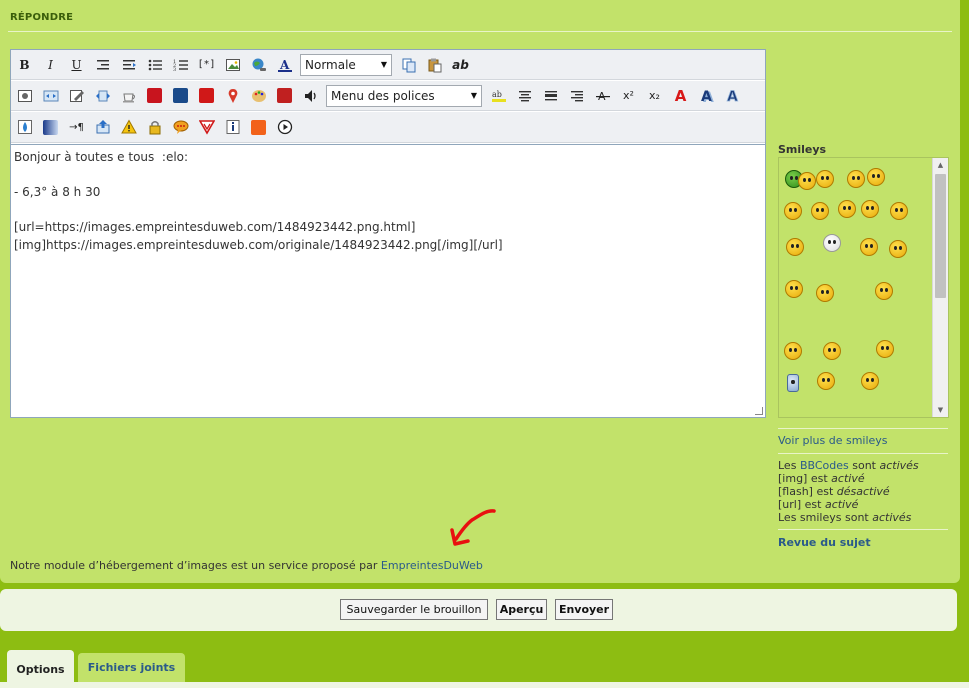 Image resolution: width=969 pixels, height=688 pixels. I want to click on highlight-icon: ab, so click(498, 95).